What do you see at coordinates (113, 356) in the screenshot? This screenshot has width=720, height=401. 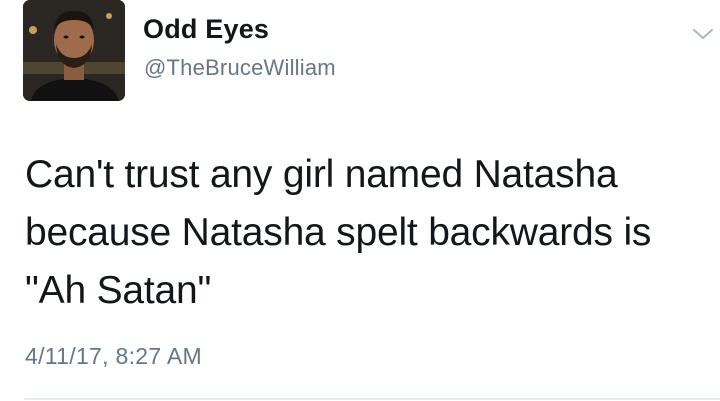 I see `tweet-timestamp: 4/11/17, 8:27 AM` at bounding box center [113, 356].